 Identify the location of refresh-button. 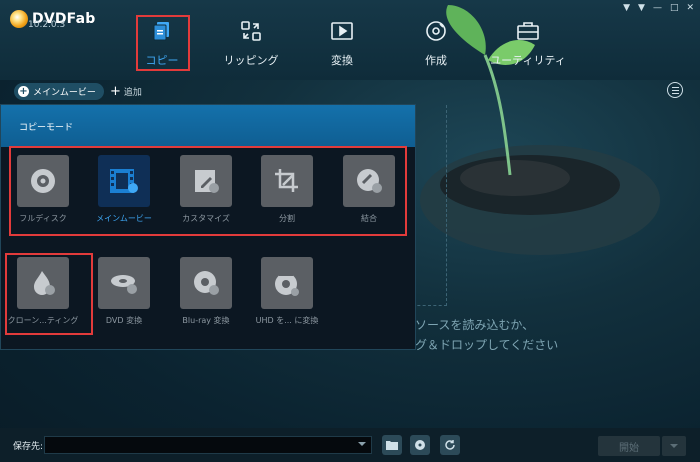
(450, 445).